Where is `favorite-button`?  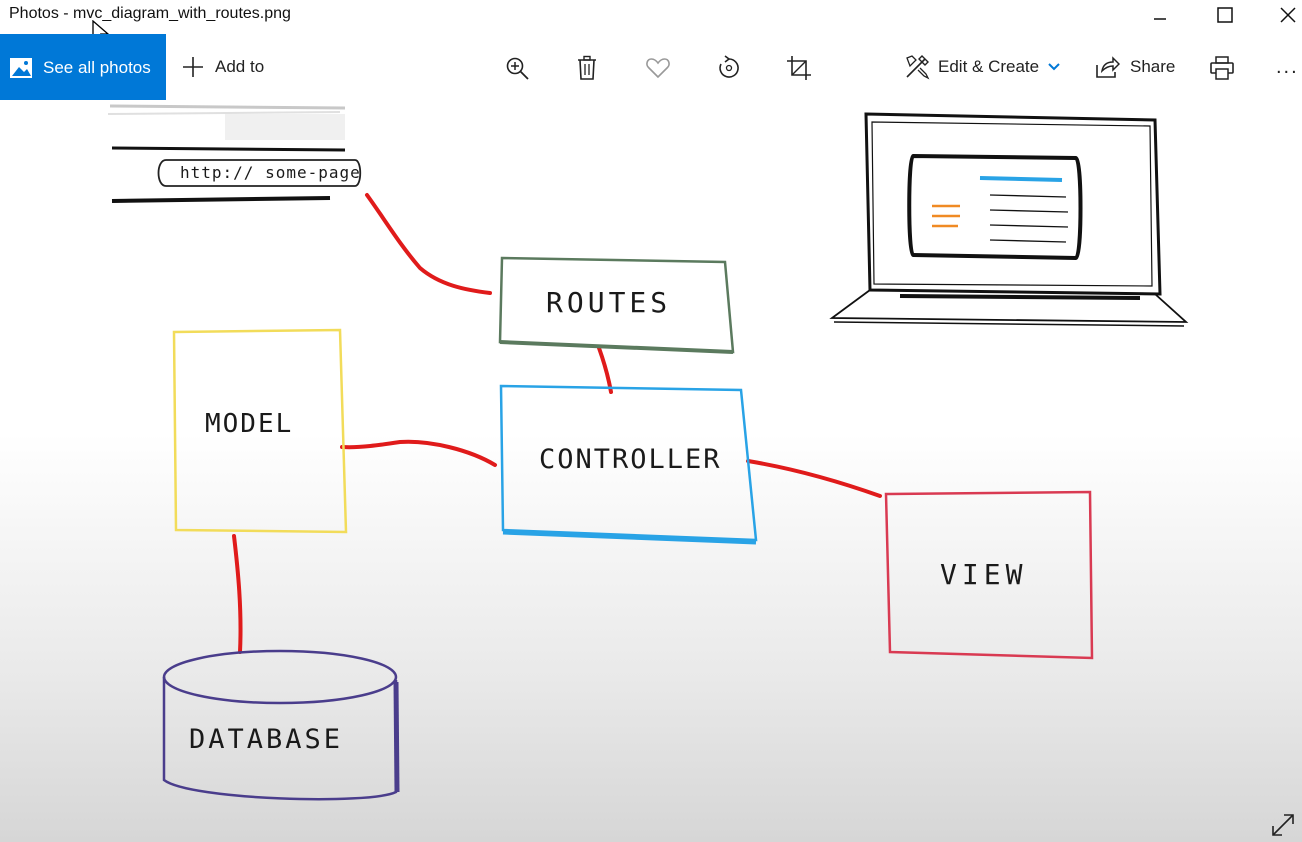 favorite-button is located at coordinates (658, 68).